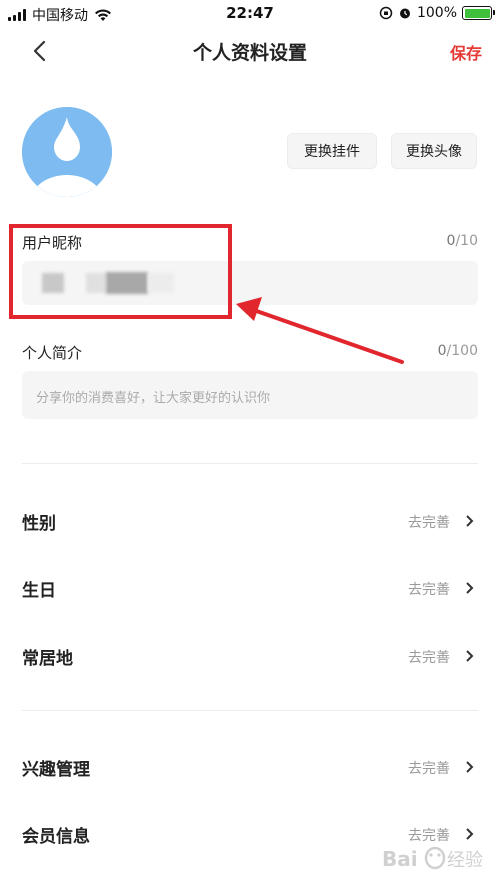 This screenshot has width=500, height=889. What do you see at coordinates (434, 151) in the screenshot?
I see `change-avatar-button: 更换头像` at bounding box center [434, 151].